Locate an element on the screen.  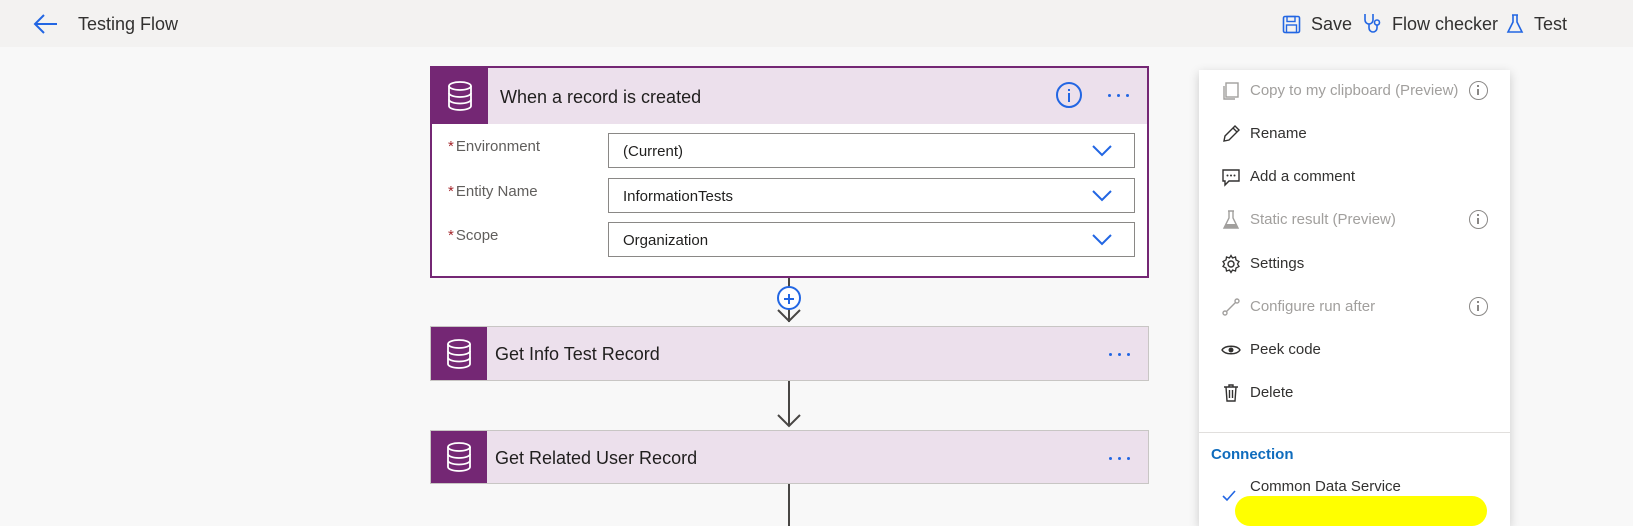
save-label: Save is located at coordinates (1332, 23).